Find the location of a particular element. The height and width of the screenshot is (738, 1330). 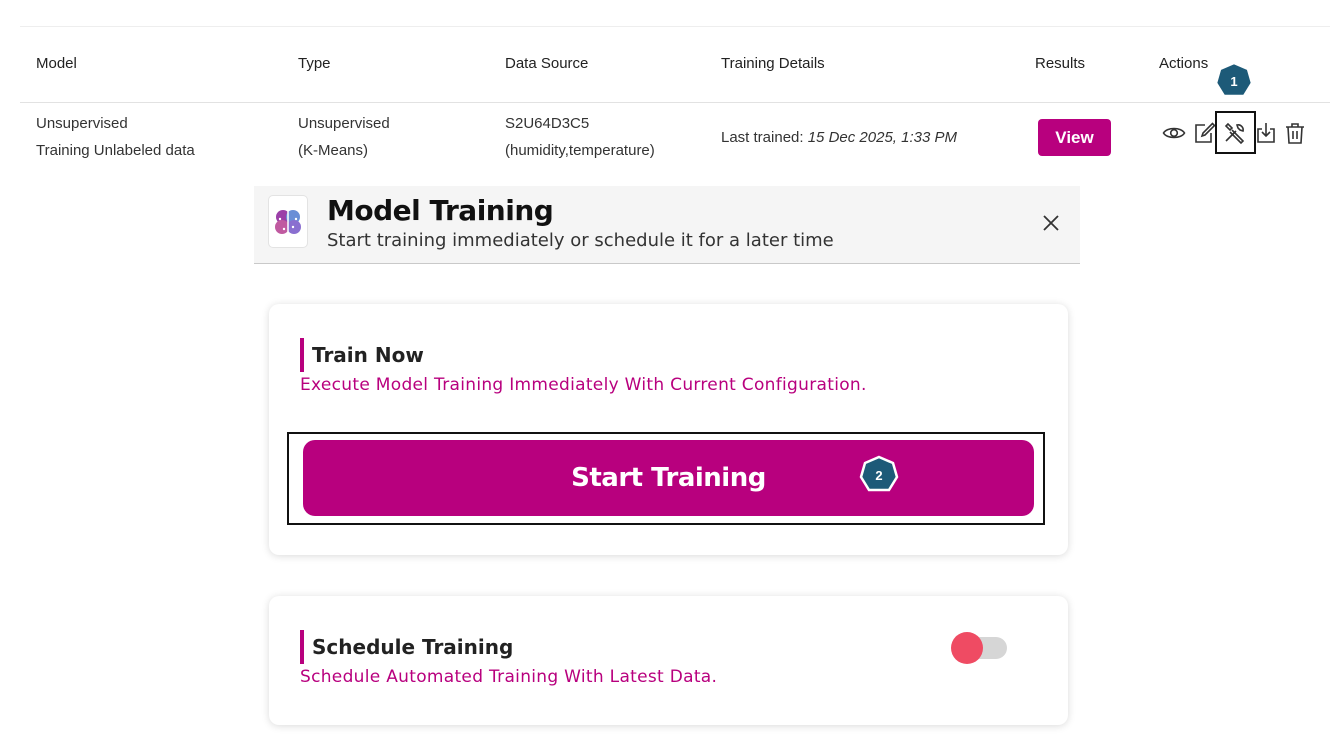

column-header-model: Model is located at coordinates (56, 63).